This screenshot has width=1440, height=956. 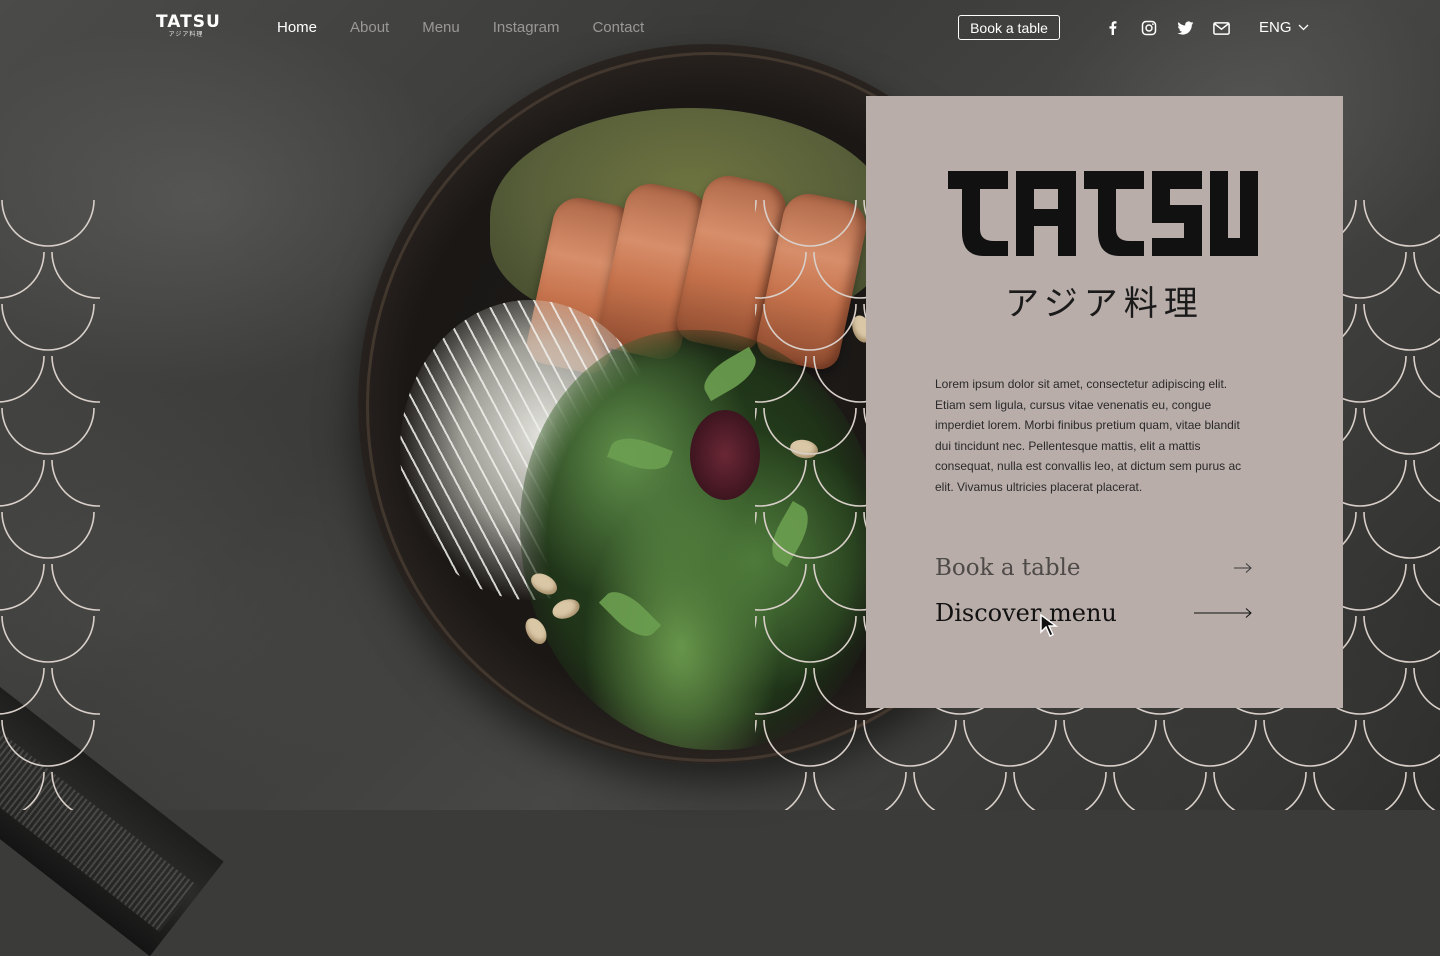 I want to click on long-arrow-right-icon, so click(x=1223, y=613).